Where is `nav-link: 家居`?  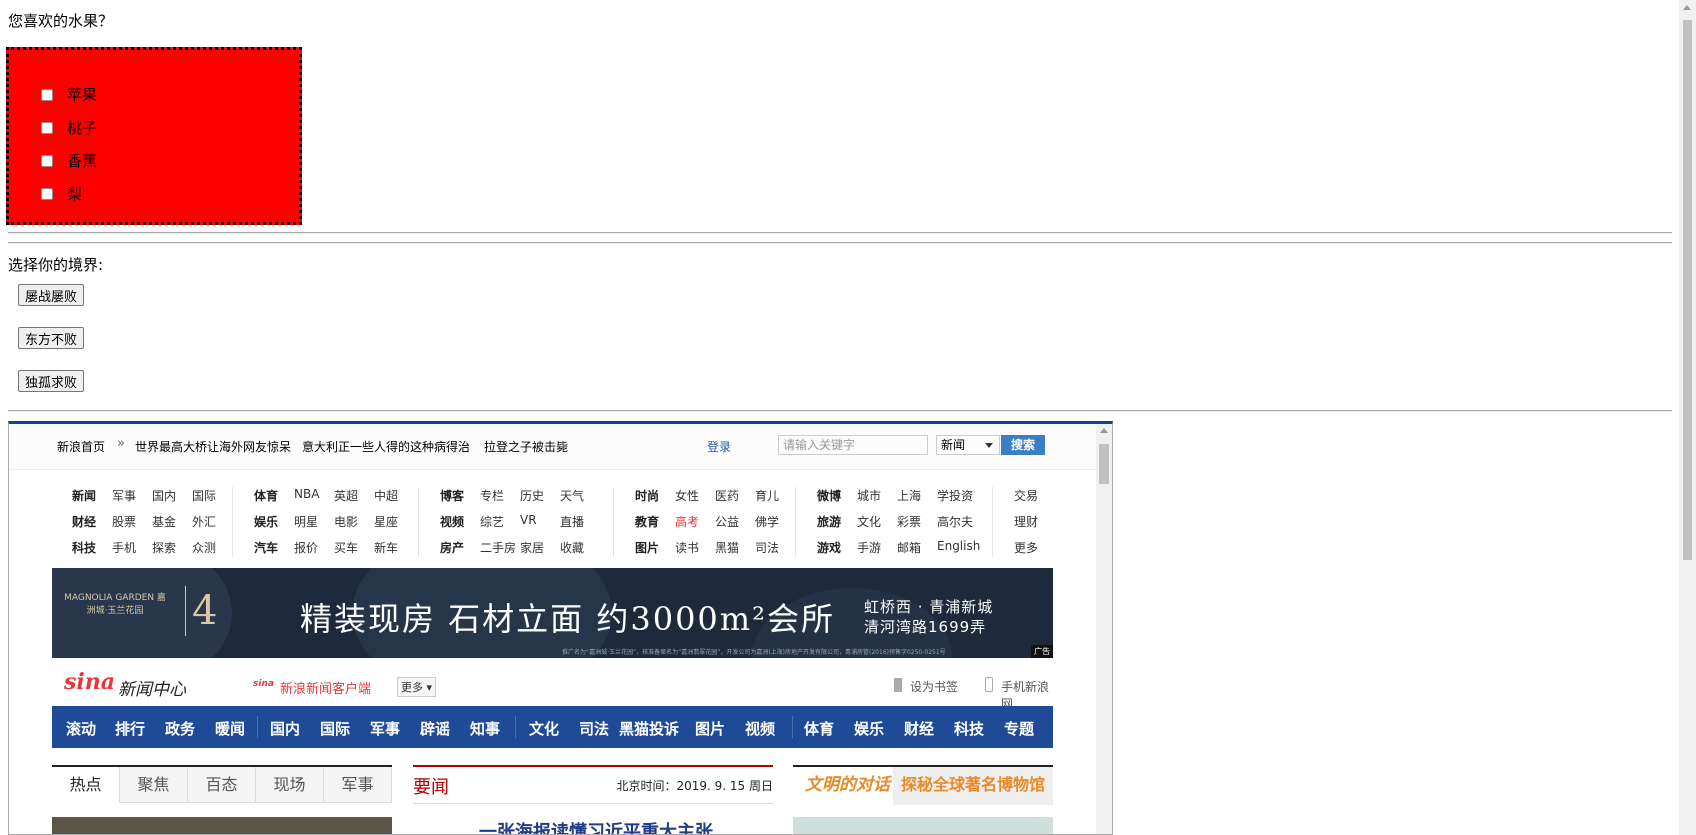 nav-link: 家居 is located at coordinates (532, 547).